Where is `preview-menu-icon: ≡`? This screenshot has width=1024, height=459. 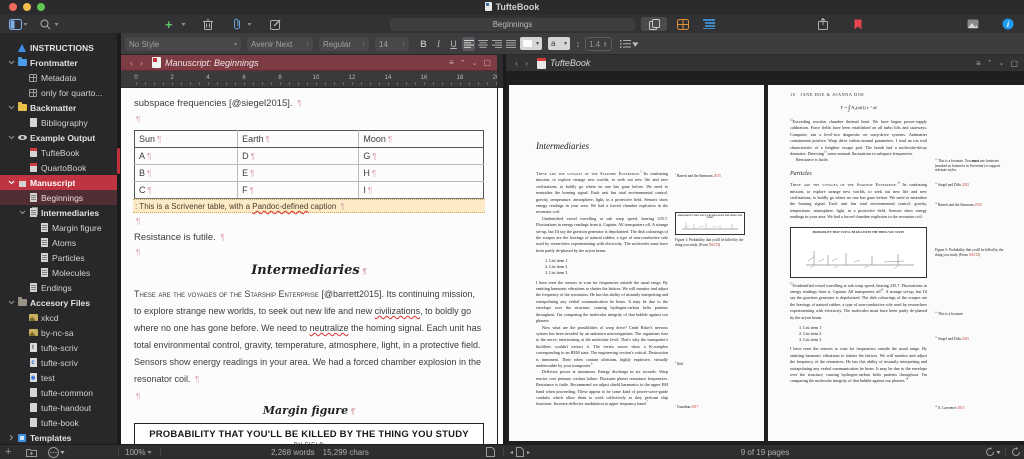
preview-menu-icon: ≡ is located at coordinates (978, 63).